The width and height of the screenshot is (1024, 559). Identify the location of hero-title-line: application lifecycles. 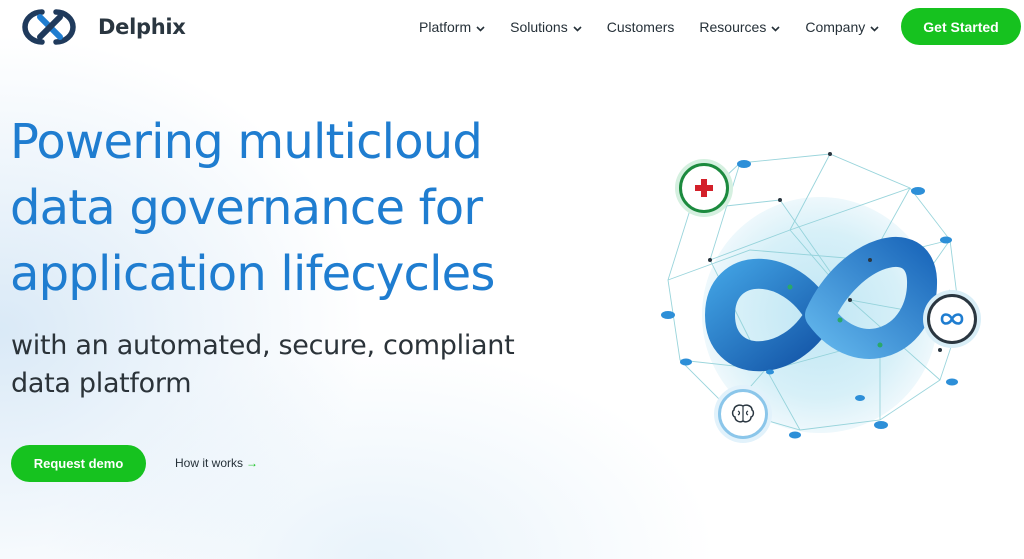
(252, 274).